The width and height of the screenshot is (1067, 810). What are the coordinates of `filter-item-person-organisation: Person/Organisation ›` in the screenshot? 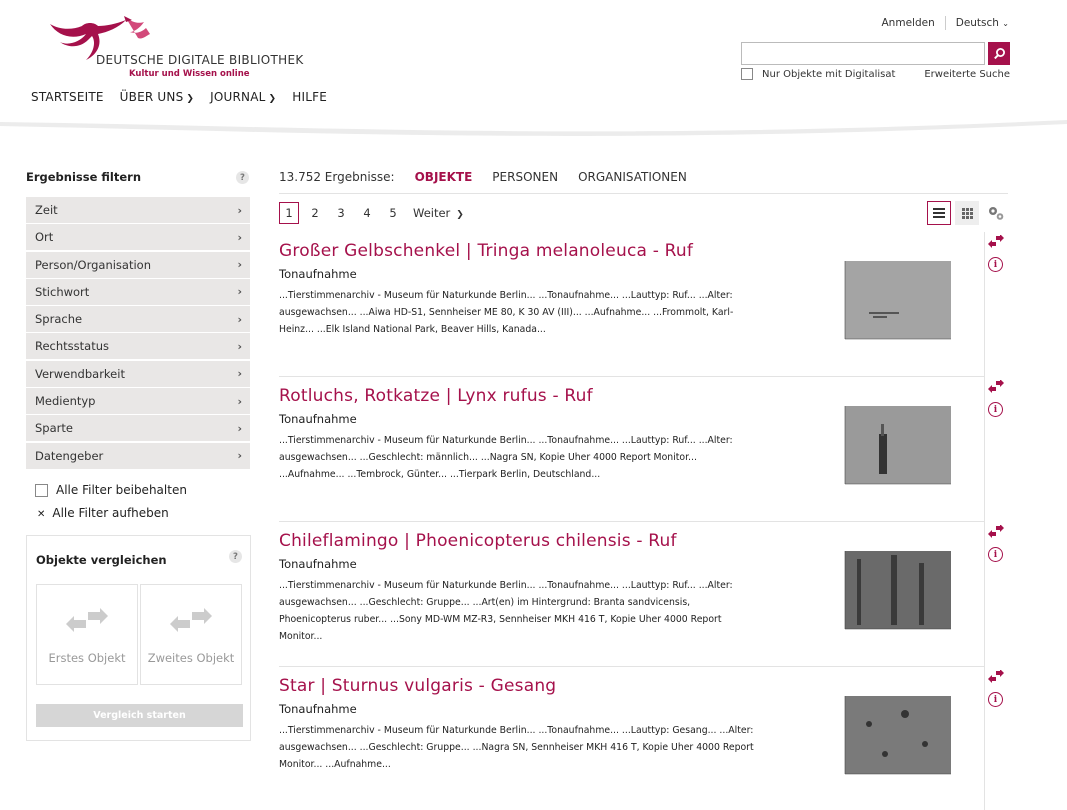 It's located at (138, 264).